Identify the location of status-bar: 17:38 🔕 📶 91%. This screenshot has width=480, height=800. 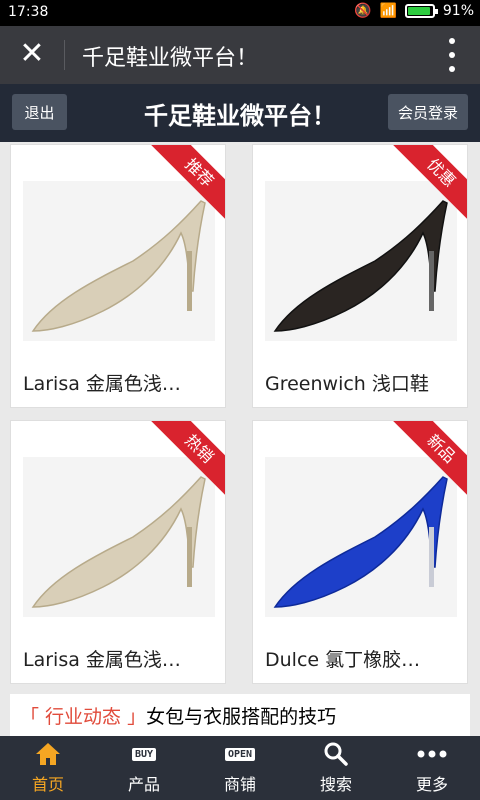
(240, 13).